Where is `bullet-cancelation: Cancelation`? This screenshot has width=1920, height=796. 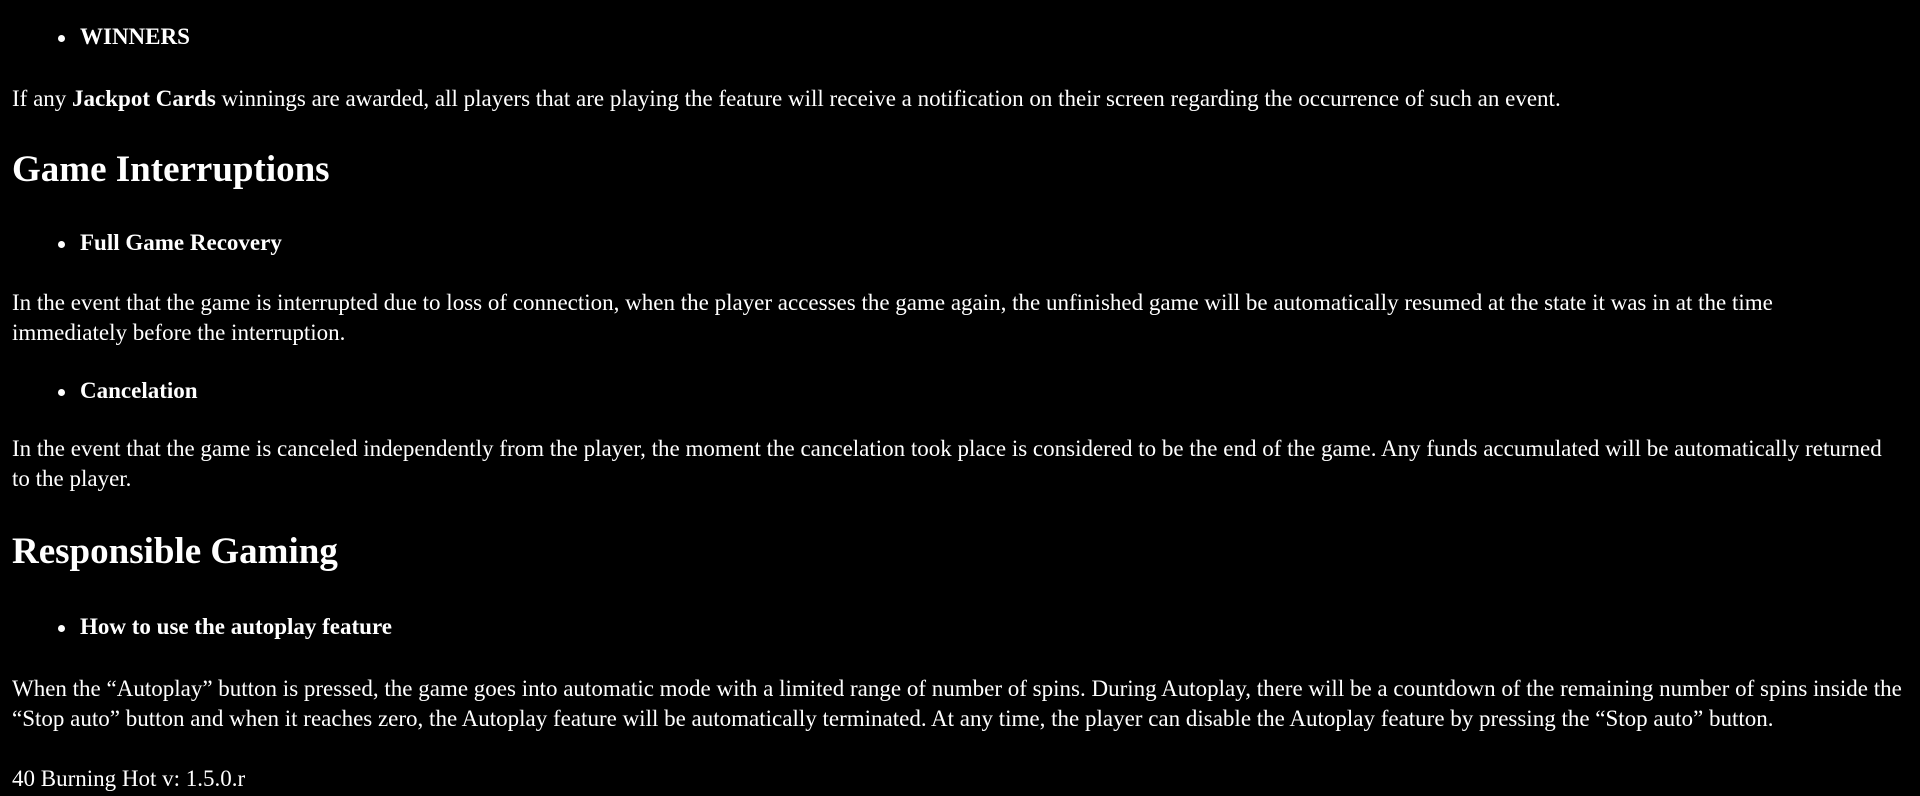 bullet-cancelation: Cancelation is located at coordinates (105, 391).